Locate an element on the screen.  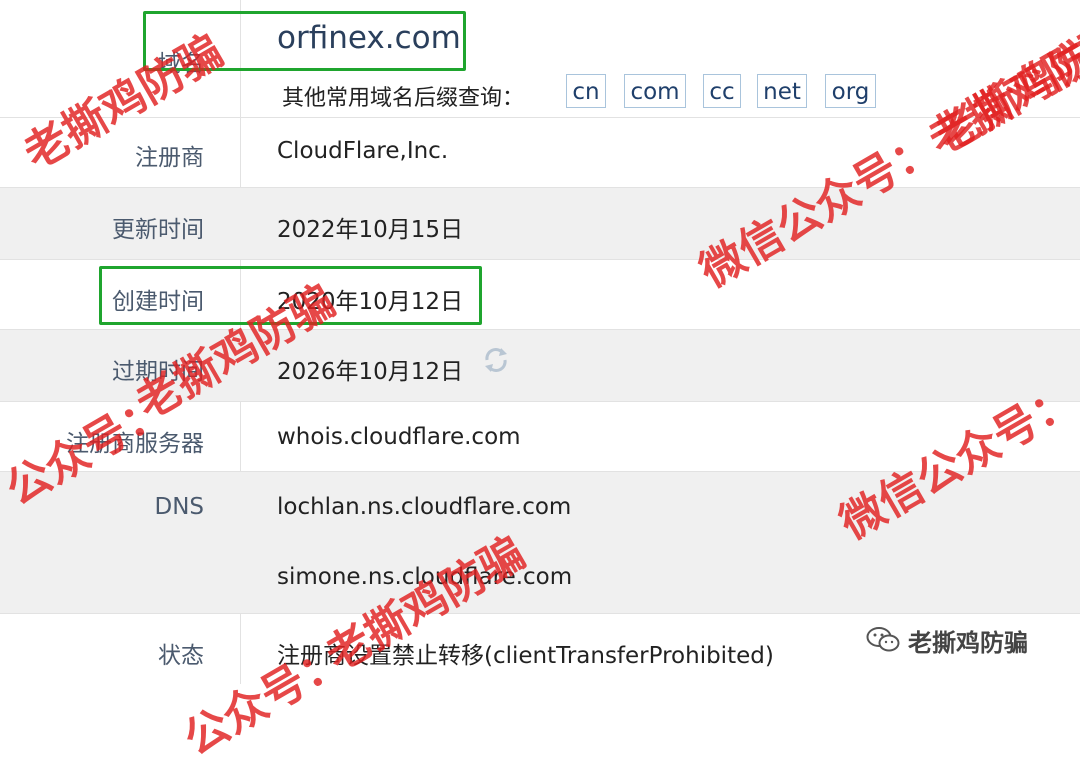
updated-label: 更新时间 is located at coordinates (158, 230).